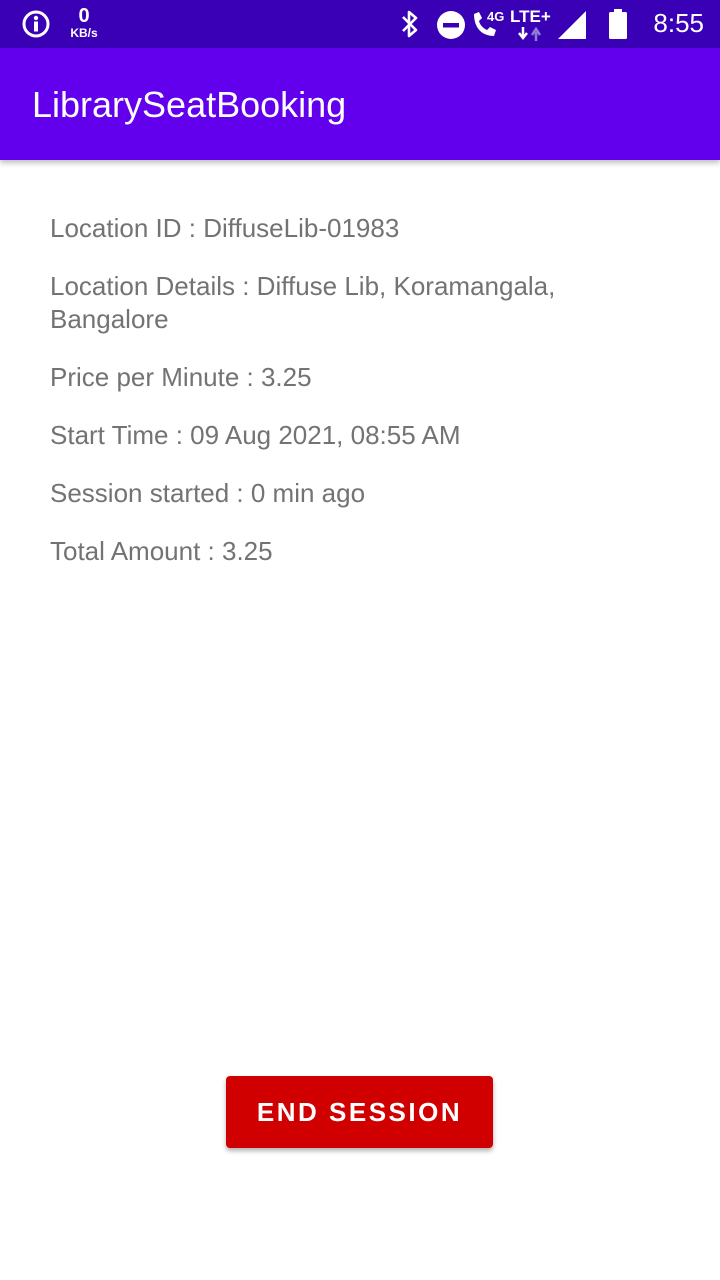 The image size is (720, 1280). Describe the element at coordinates (359, 1112) in the screenshot. I see `end-session-button: END SESSION` at that location.